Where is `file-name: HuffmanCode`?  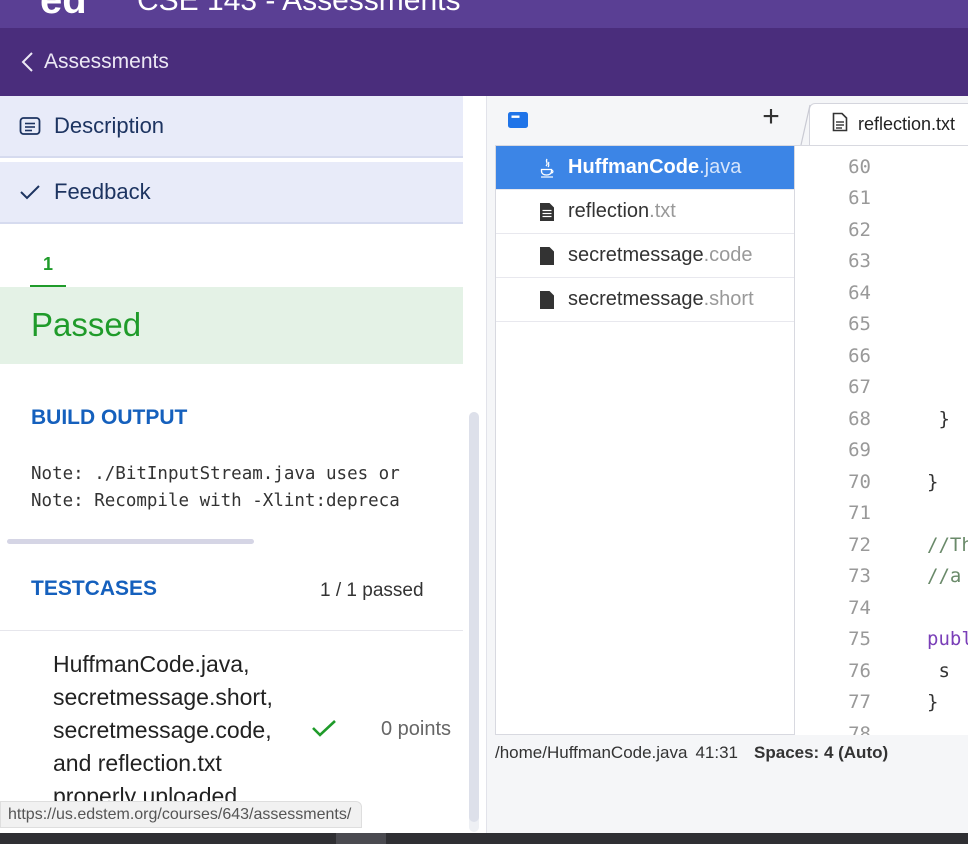
file-name: HuffmanCode is located at coordinates (634, 167).